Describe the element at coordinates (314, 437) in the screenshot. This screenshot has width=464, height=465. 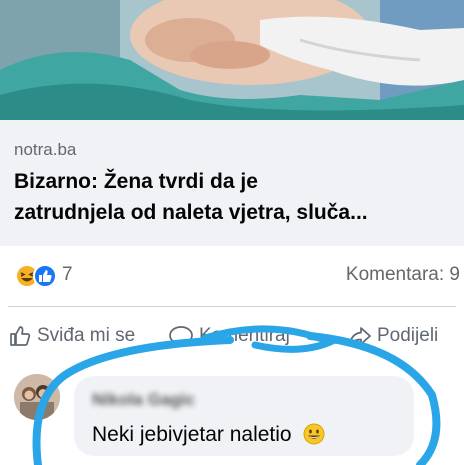
I see `grinning-face-icon` at that location.